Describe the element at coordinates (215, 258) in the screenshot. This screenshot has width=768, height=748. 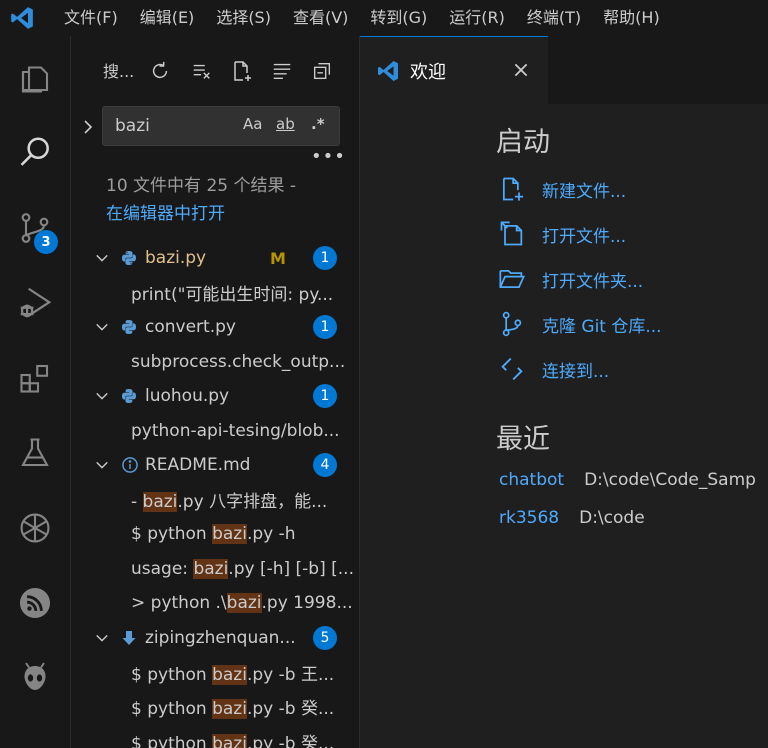
I see `result-file-row: bazi.py M 1` at that location.